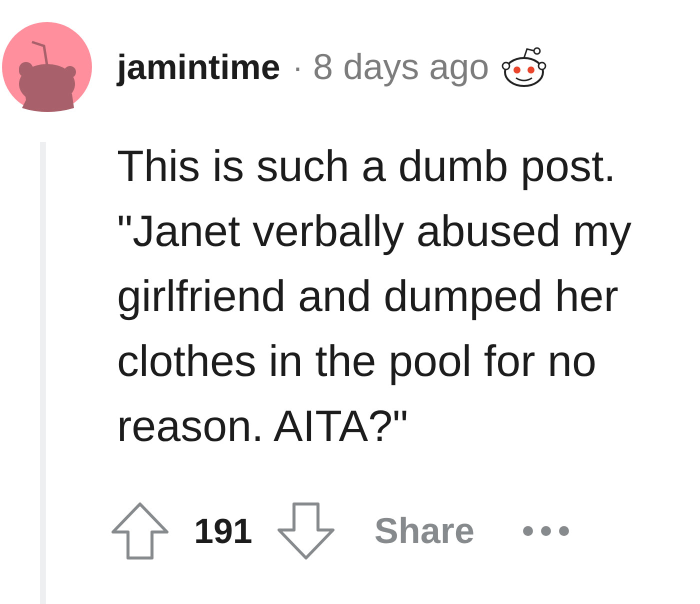 The image size is (700, 604). I want to click on timestamp: 8 days ago, so click(401, 67).